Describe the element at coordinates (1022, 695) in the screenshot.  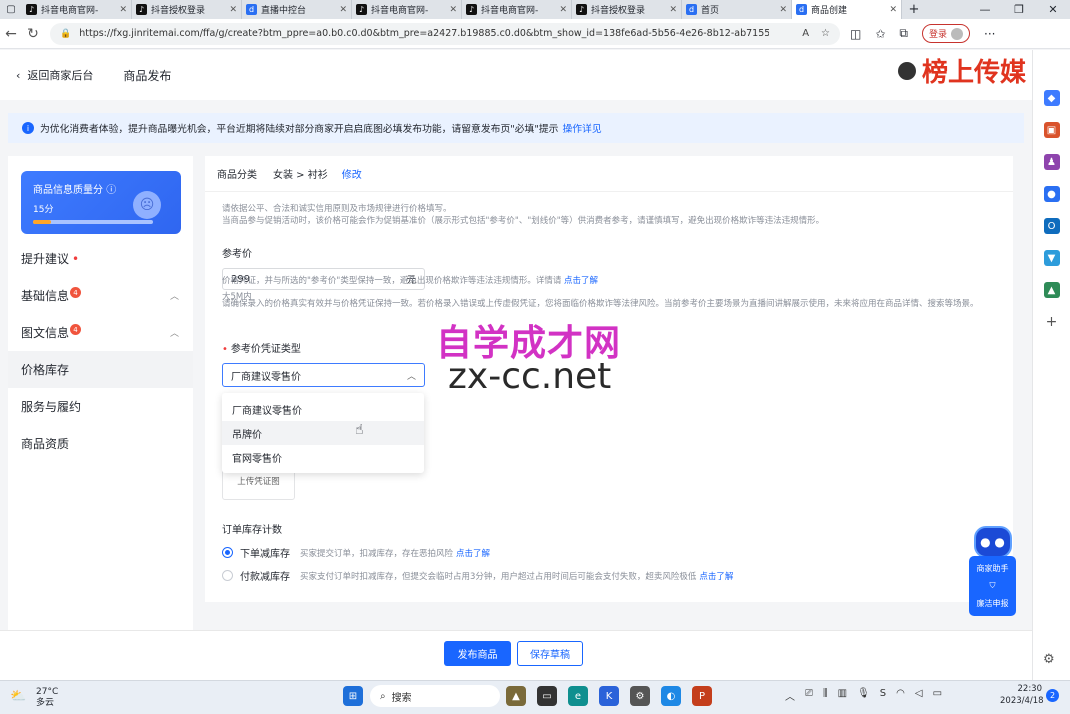
I see `clock: 22:30 2023/4/18` at that location.